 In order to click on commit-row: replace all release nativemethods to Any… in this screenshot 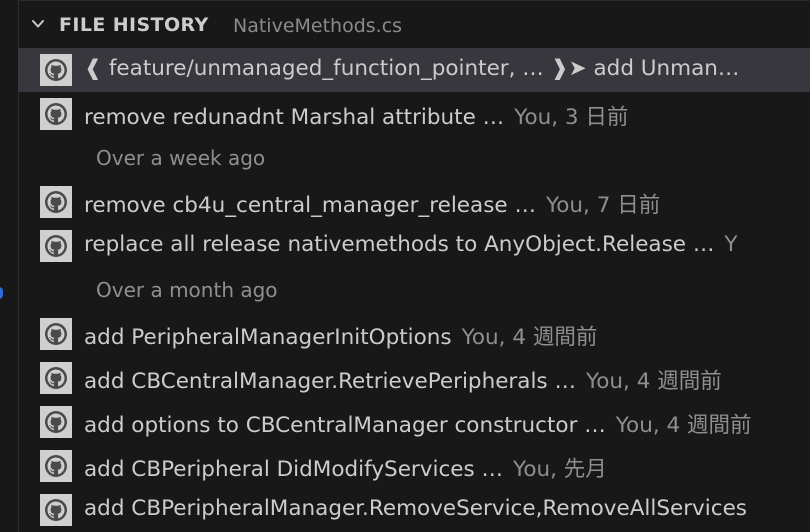, I will do `click(414, 246)`.